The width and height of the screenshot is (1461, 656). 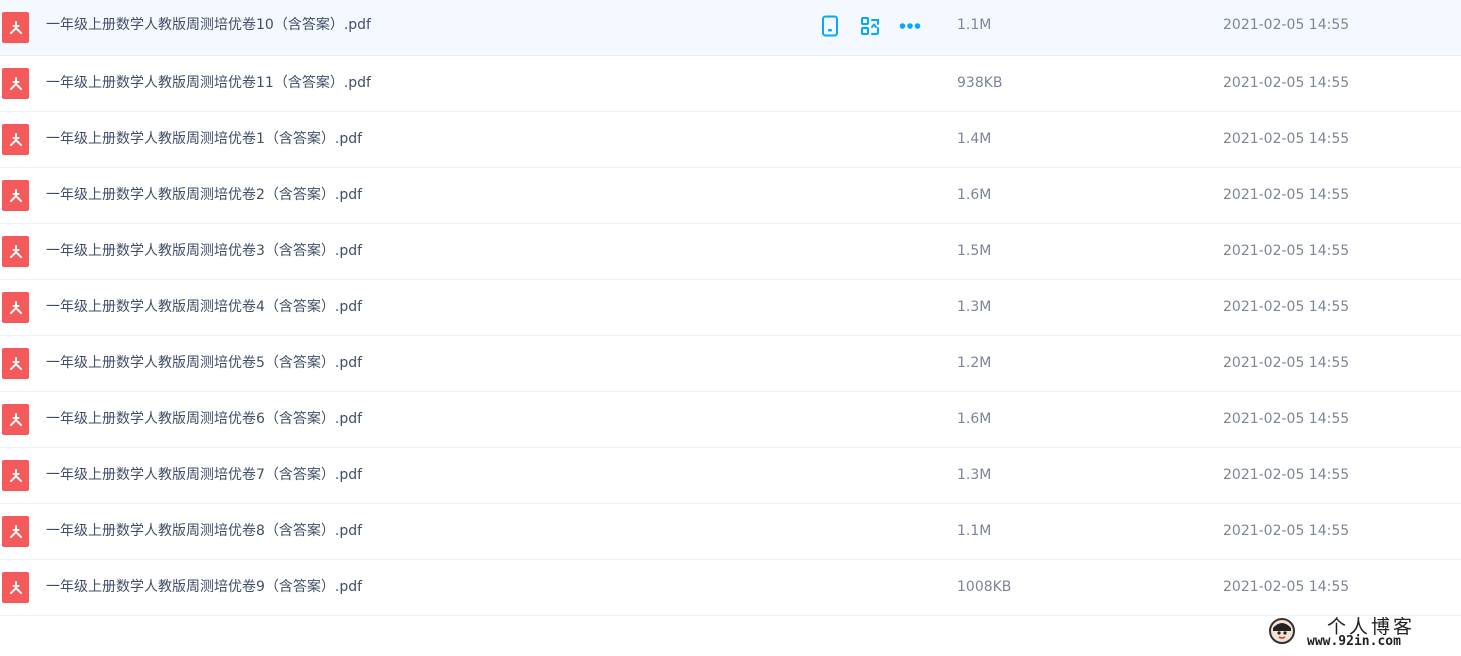 I want to click on file-size: 1.2M, so click(x=974, y=363).